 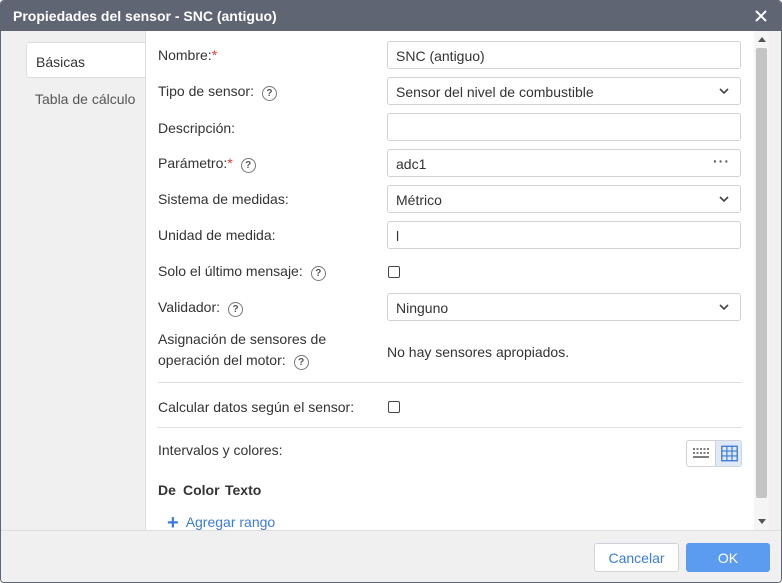 What do you see at coordinates (230, 522) in the screenshot?
I see `add-range-label: Agregar rango` at bounding box center [230, 522].